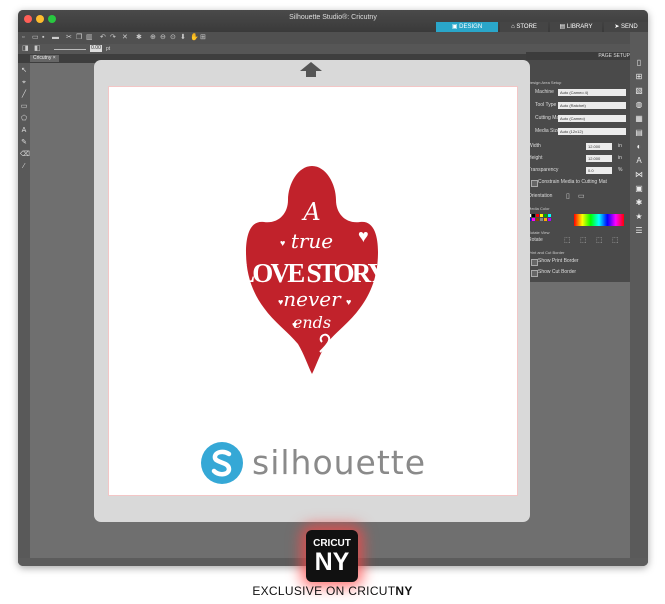 The width and height of the screenshot is (665, 604). Describe the element at coordinates (25, 37) in the screenshot. I see `new-document-icon: ▫` at that location.